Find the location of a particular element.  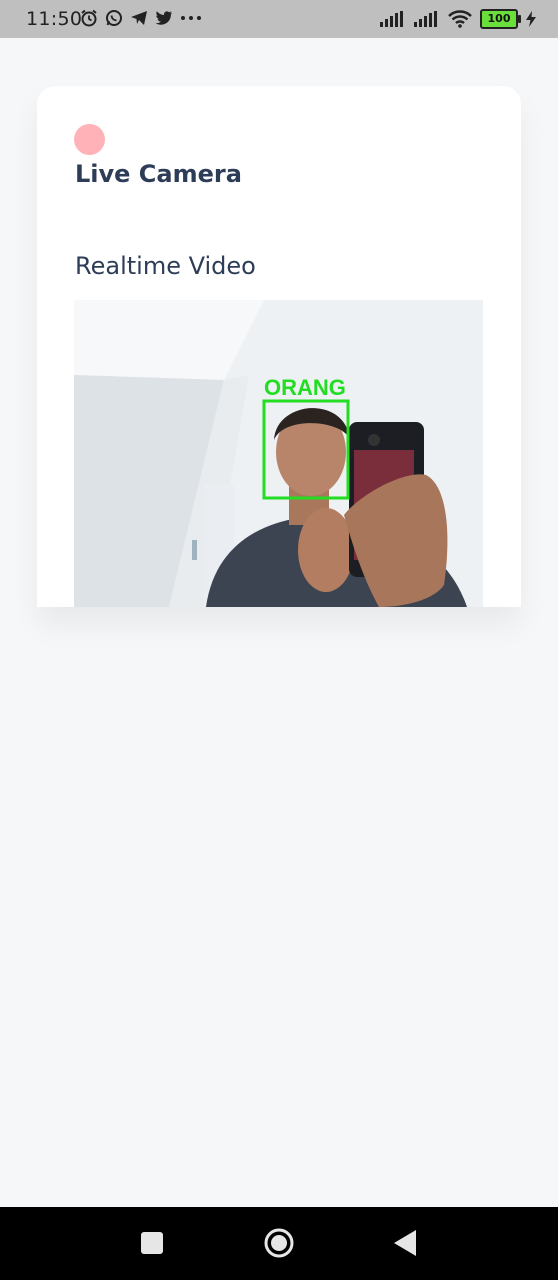

more-icon is located at coordinates (191, 18).